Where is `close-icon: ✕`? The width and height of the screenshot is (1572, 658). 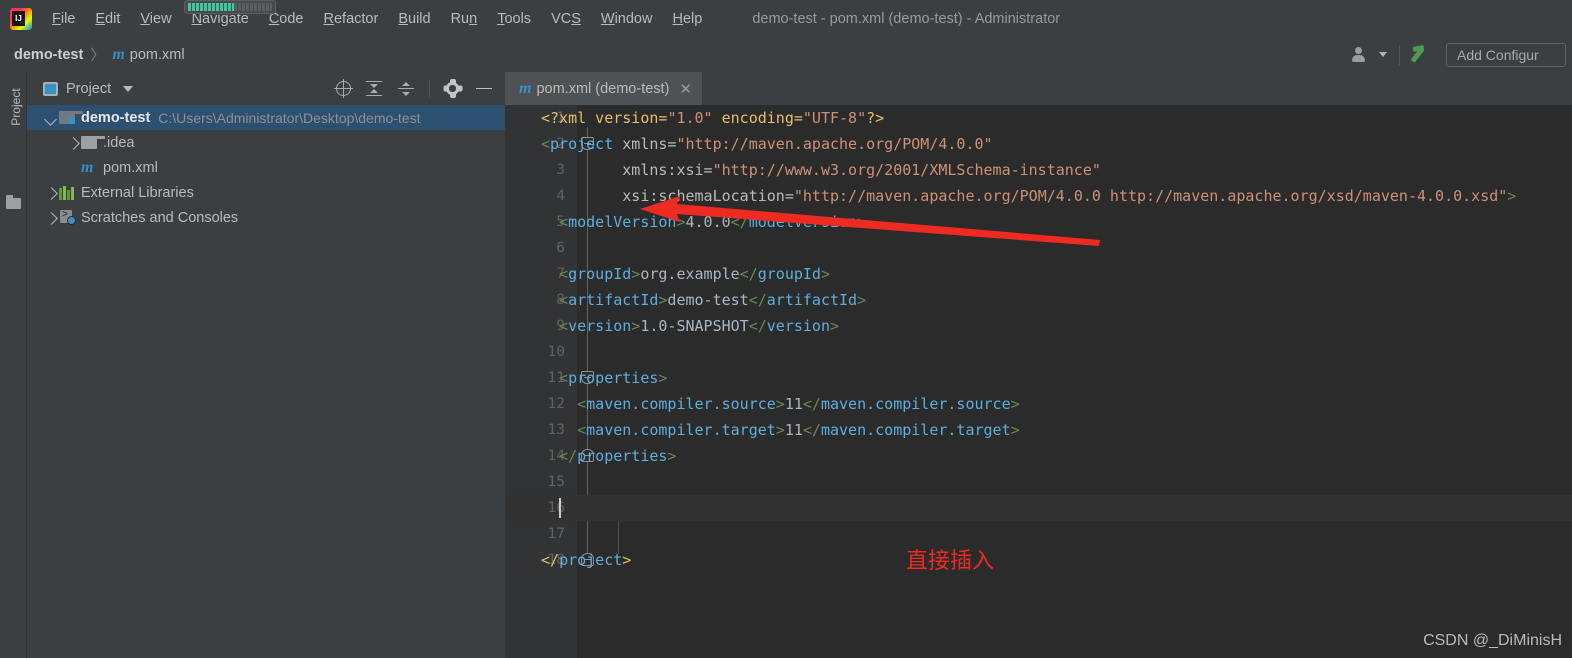
close-icon: ✕ is located at coordinates (685, 89).